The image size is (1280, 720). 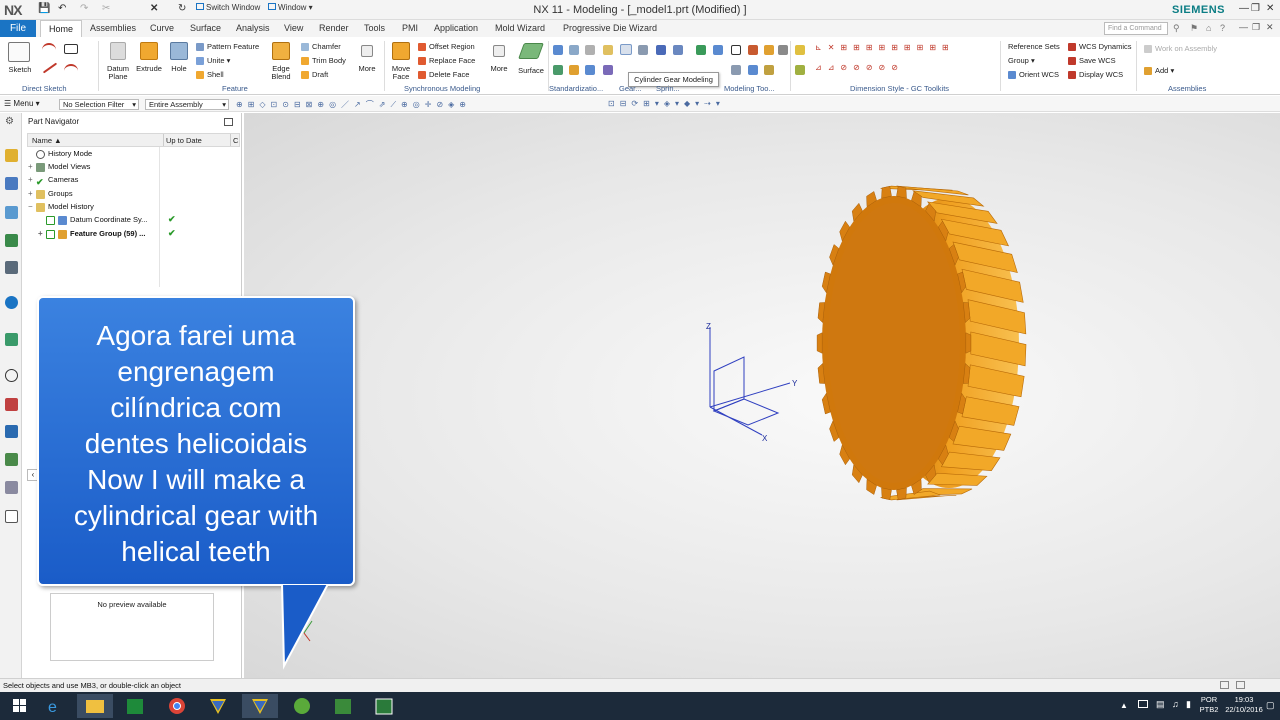 What do you see at coordinates (410, 28) in the screenshot?
I see `tab-pmi: PMI` at bounding box center [410, 28].